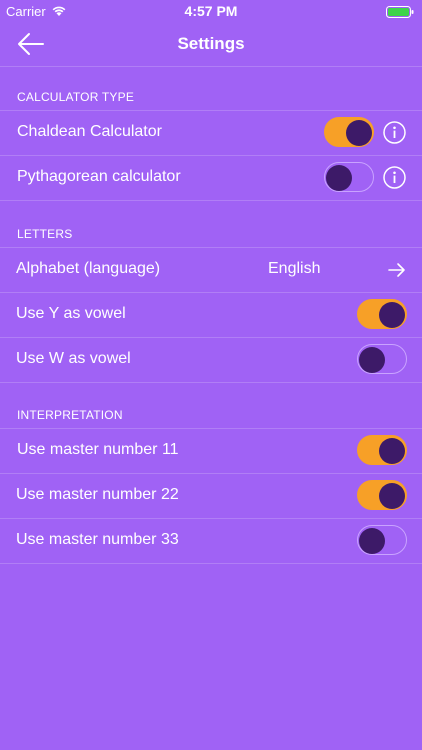 The image size is (422, 750). I want to click on use-y-as-vowel-toggle, so click(382, 314).